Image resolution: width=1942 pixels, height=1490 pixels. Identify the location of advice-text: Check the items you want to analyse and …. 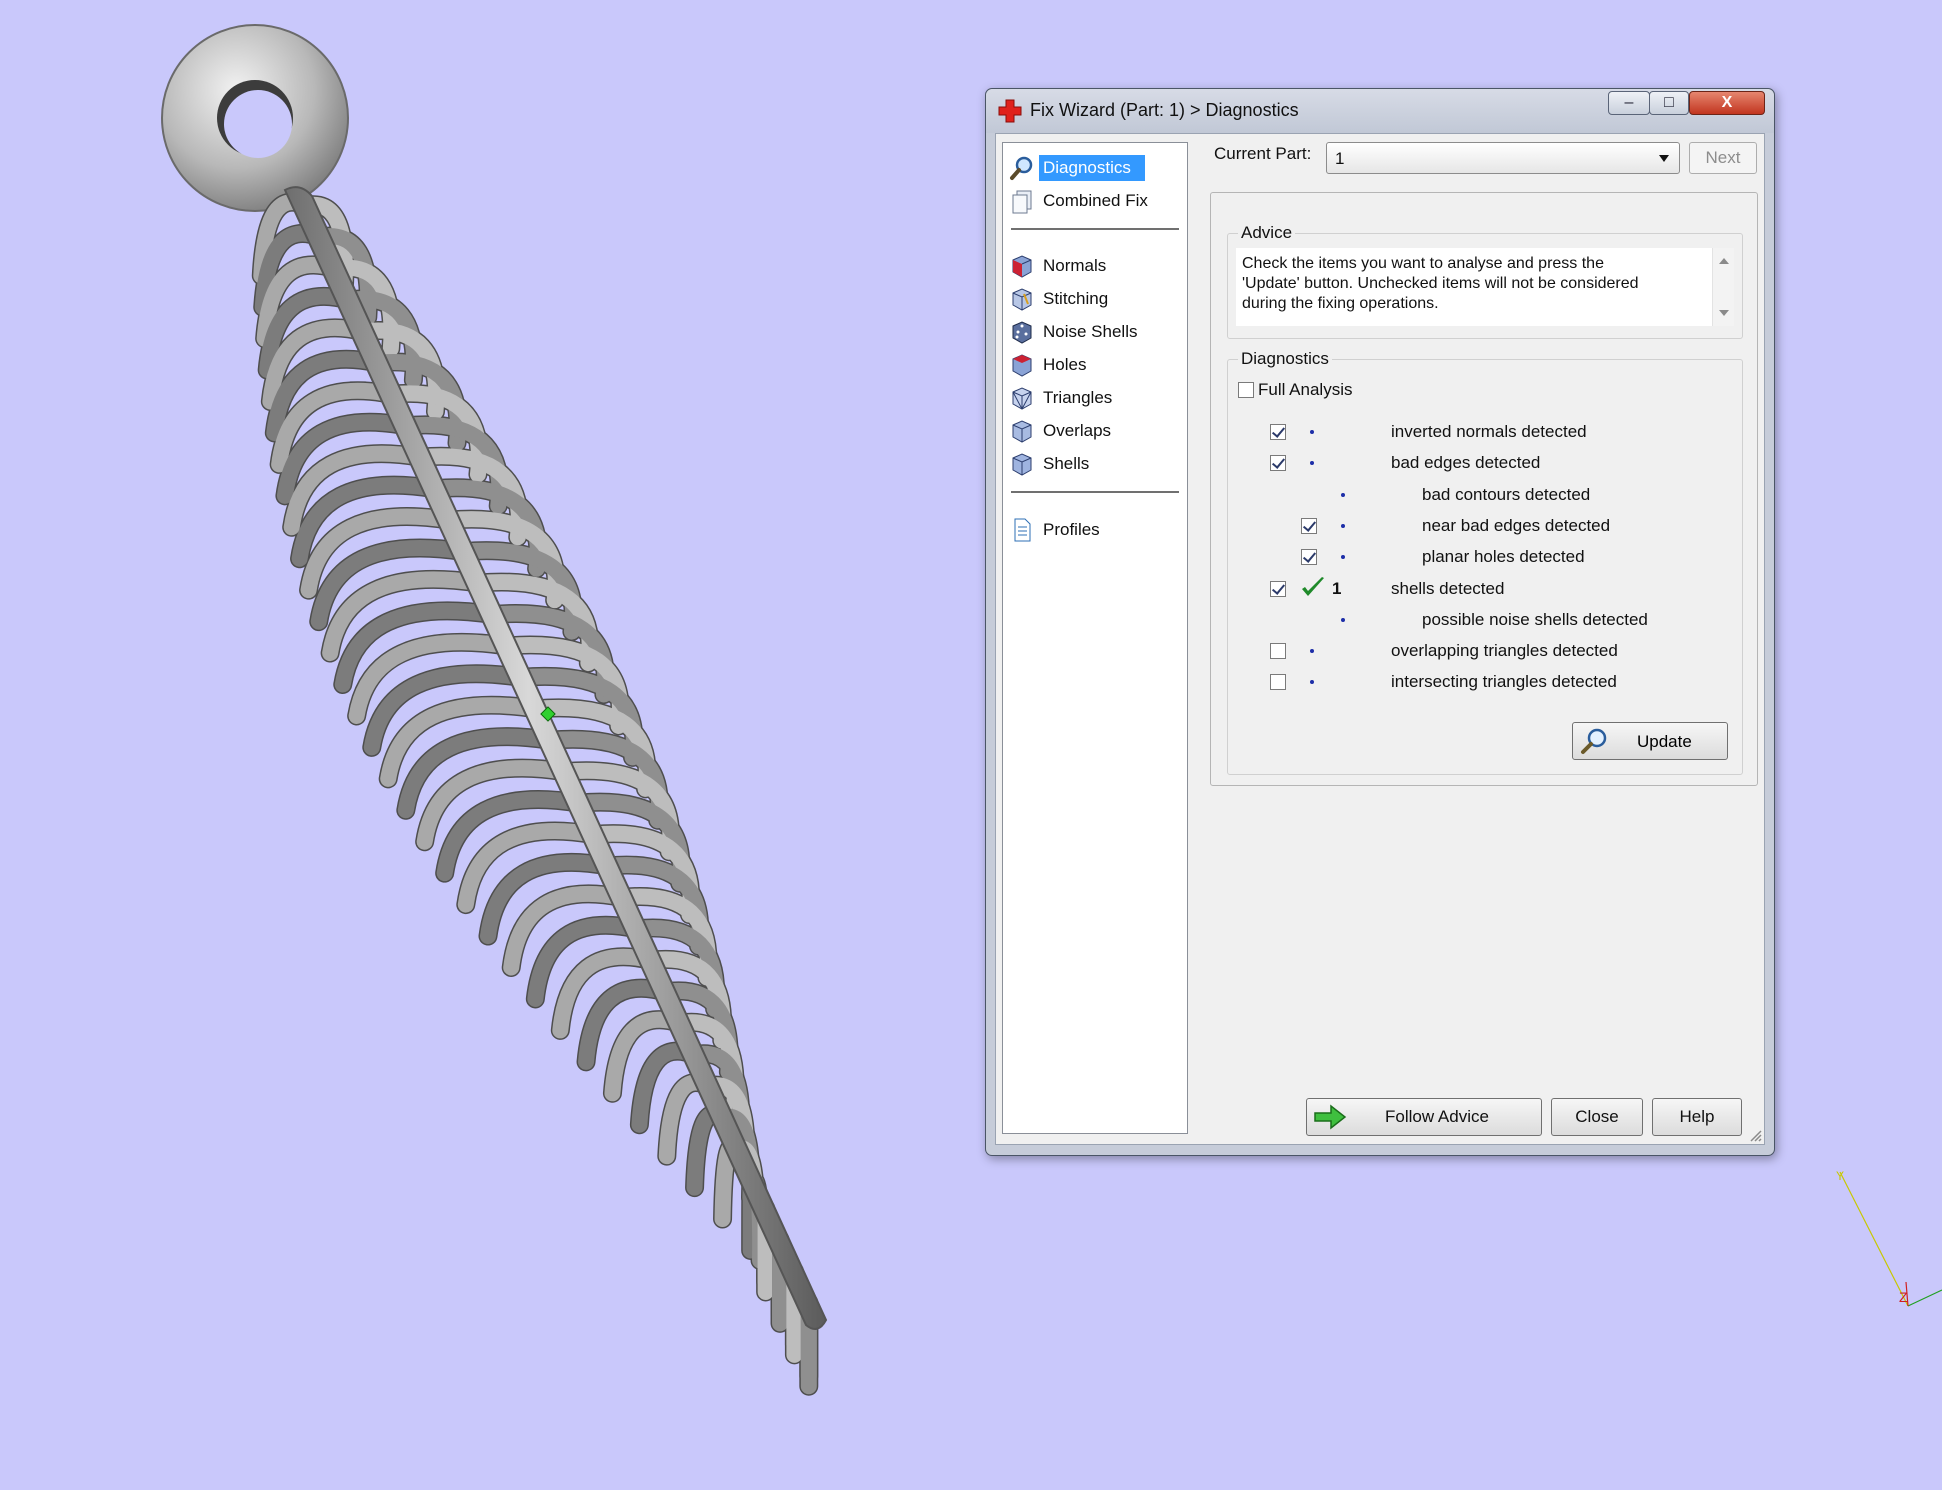
(1440, 283).